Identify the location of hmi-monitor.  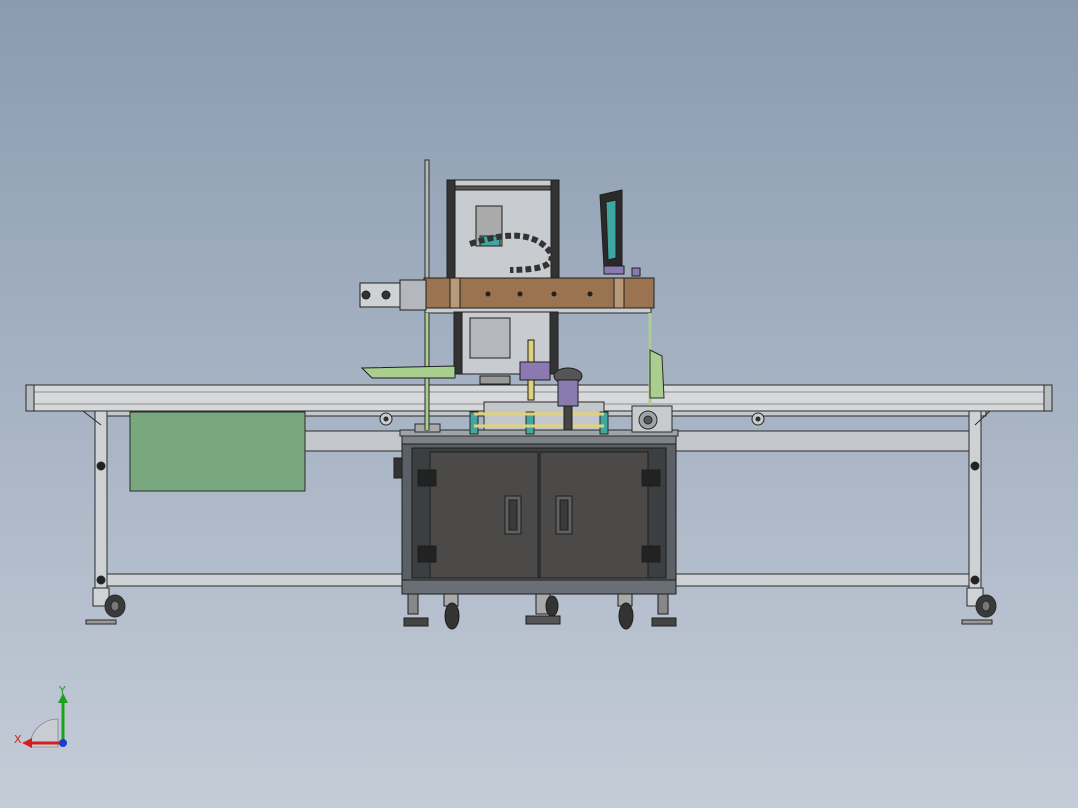
(620, 233).